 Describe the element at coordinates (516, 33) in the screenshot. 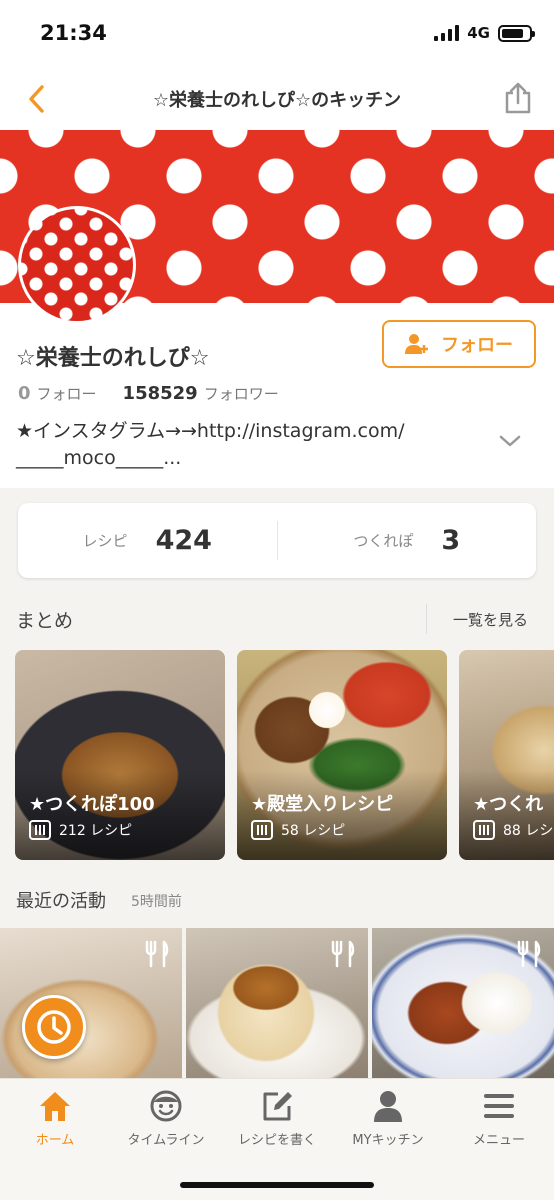

I see `battery-icon` at that location.